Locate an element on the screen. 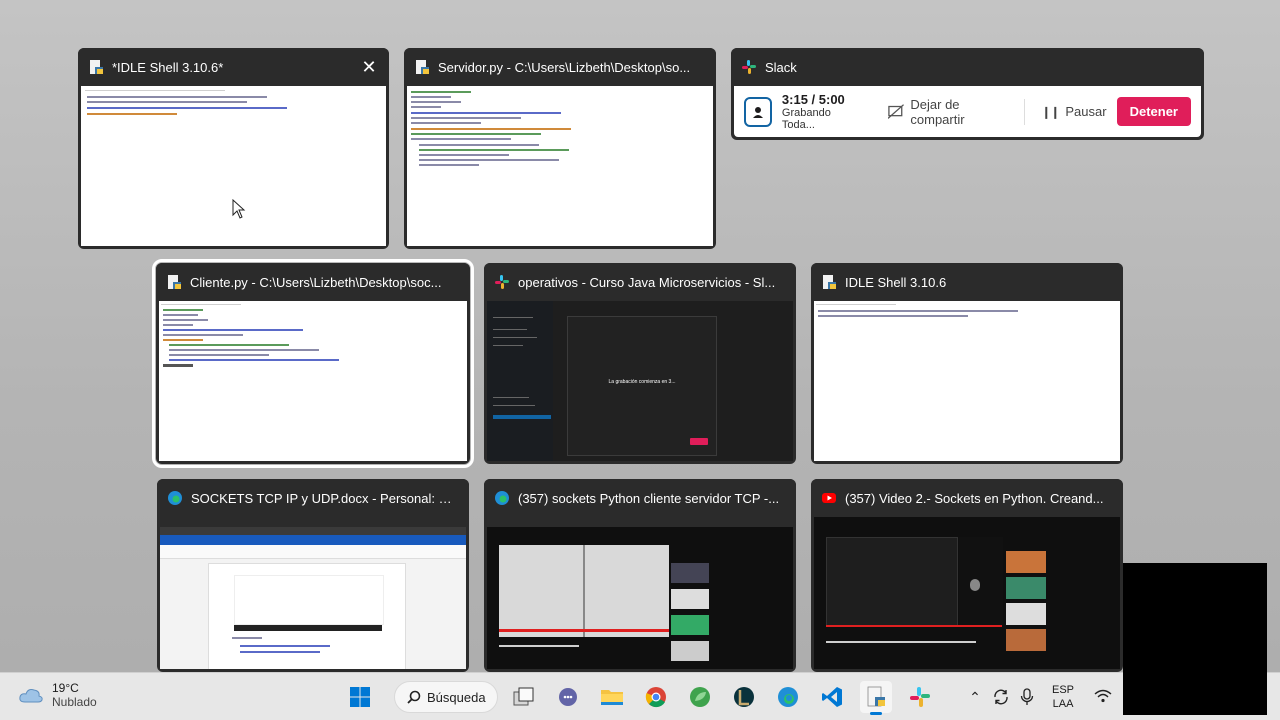 This screenshot has width=1280, height=720. screen-user-icon is located at coordinates (758, 111).